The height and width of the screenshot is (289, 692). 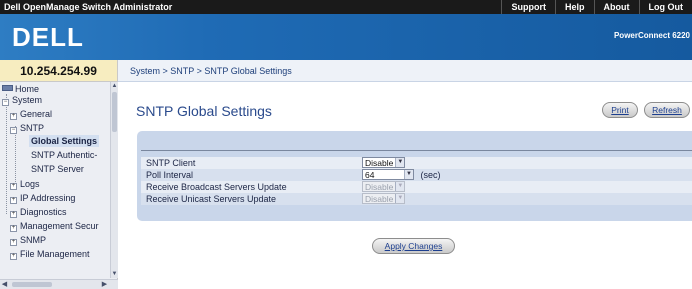 What do you see at coordinates (32, 128) in the screenshot?
I see `sidebar-item-label: SNTP` at bounding box center [32, 128].